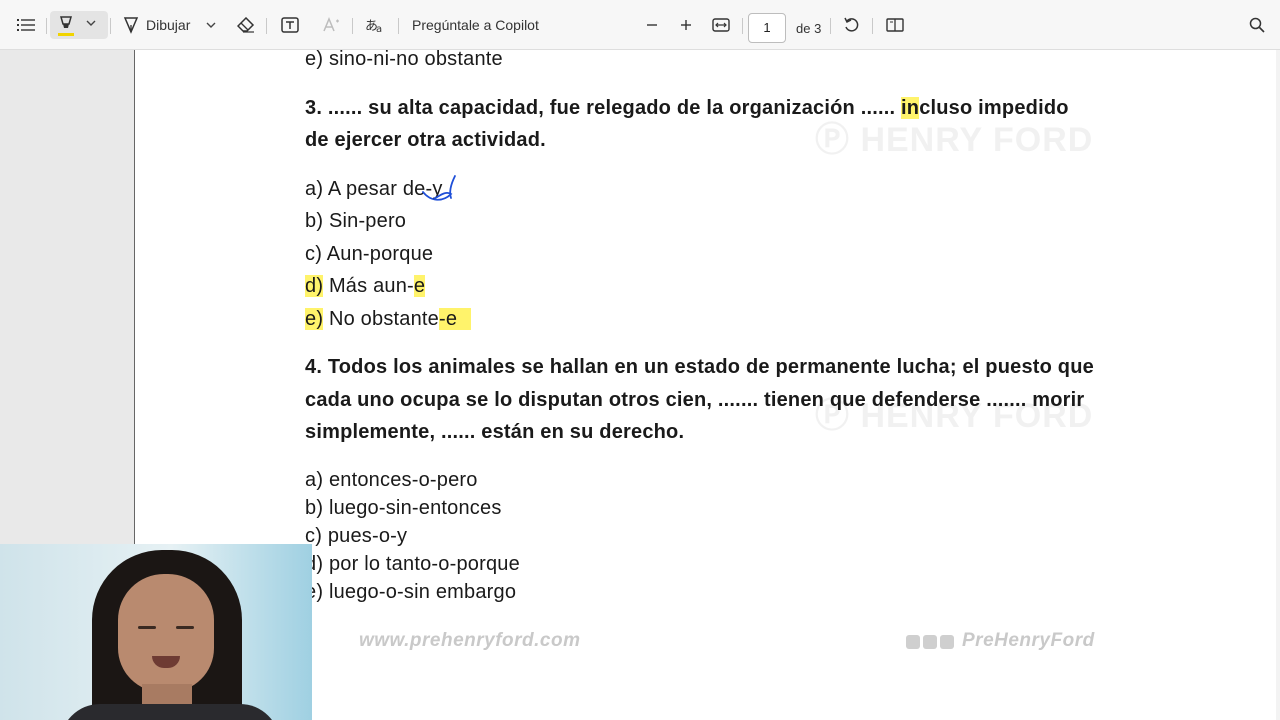 The height and width of the screenshot is (720, 1280). Describe the element at coordinates (156, 632) in the screenshot. I see `webcam-overlay` at that location.